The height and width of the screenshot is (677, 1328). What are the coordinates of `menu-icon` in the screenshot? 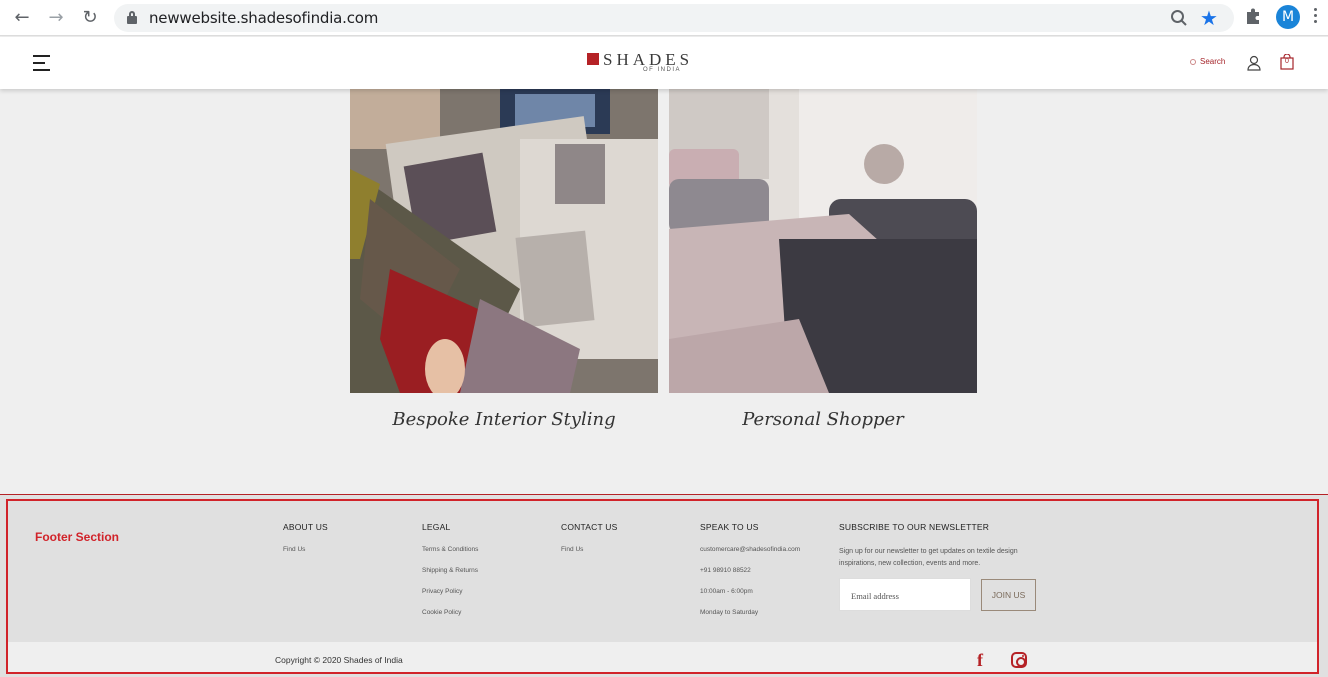 It's located at (1316, 18).